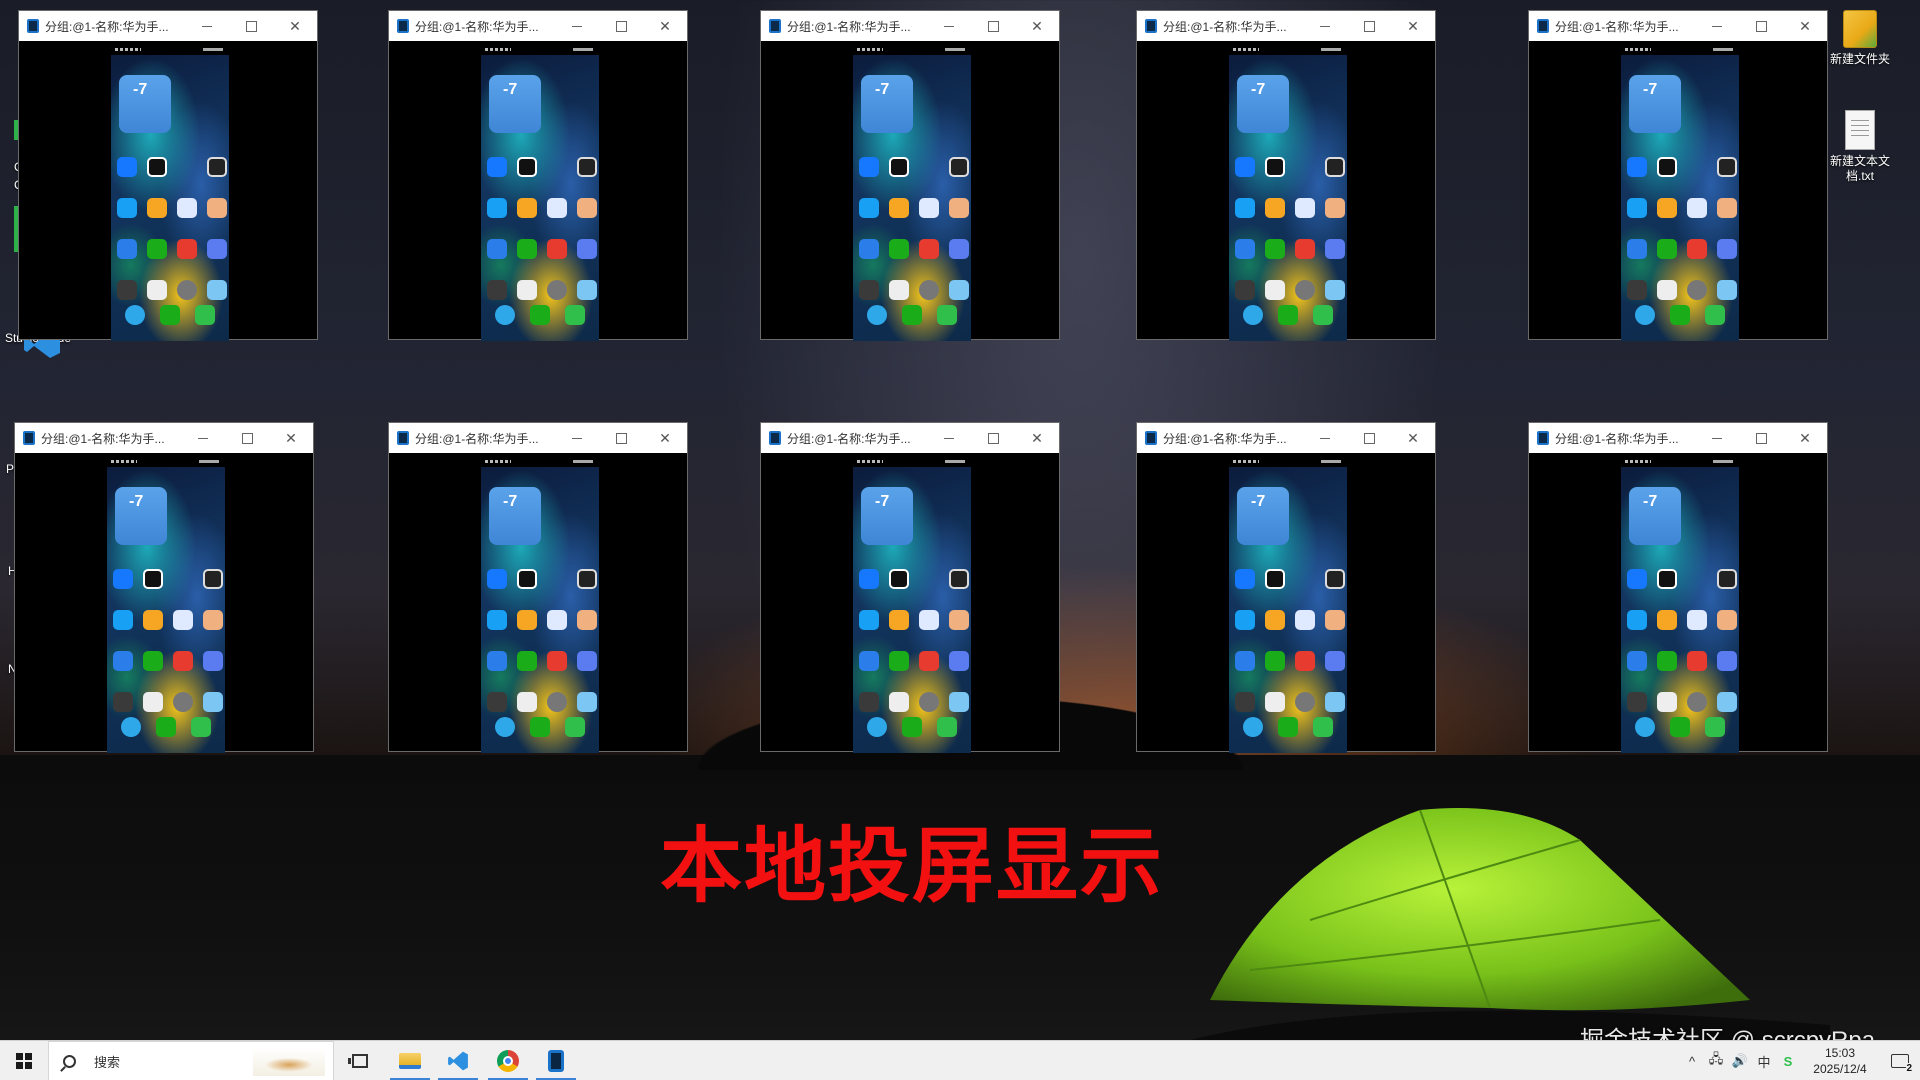  What do you see at coordinates (1840, 1061) in the screenshot?
I see `taskbar-clock: 15:03 2025/12/4` at bounding box center [1840, 1061].